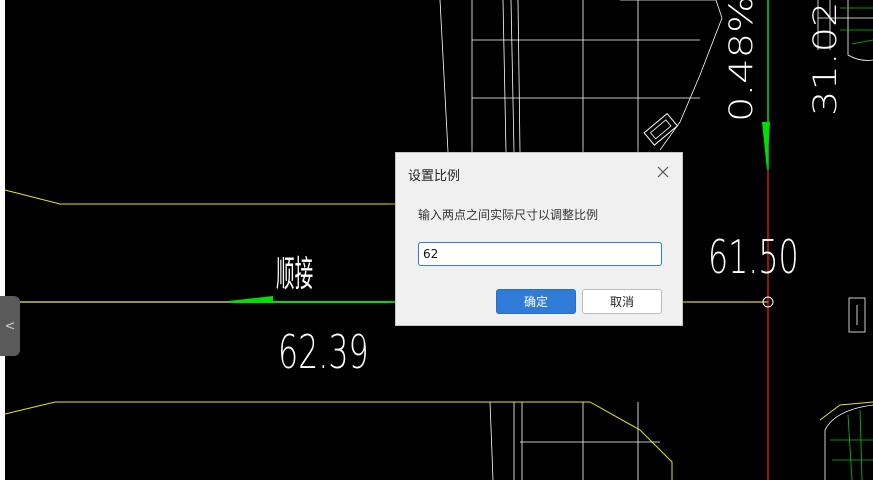 The height and width of the screenshot is (480, 873). What do you see at coordinates (434, 176) in the screenshot?
I see `dialog-title: 设置比例` at bounding box center [434, 176].